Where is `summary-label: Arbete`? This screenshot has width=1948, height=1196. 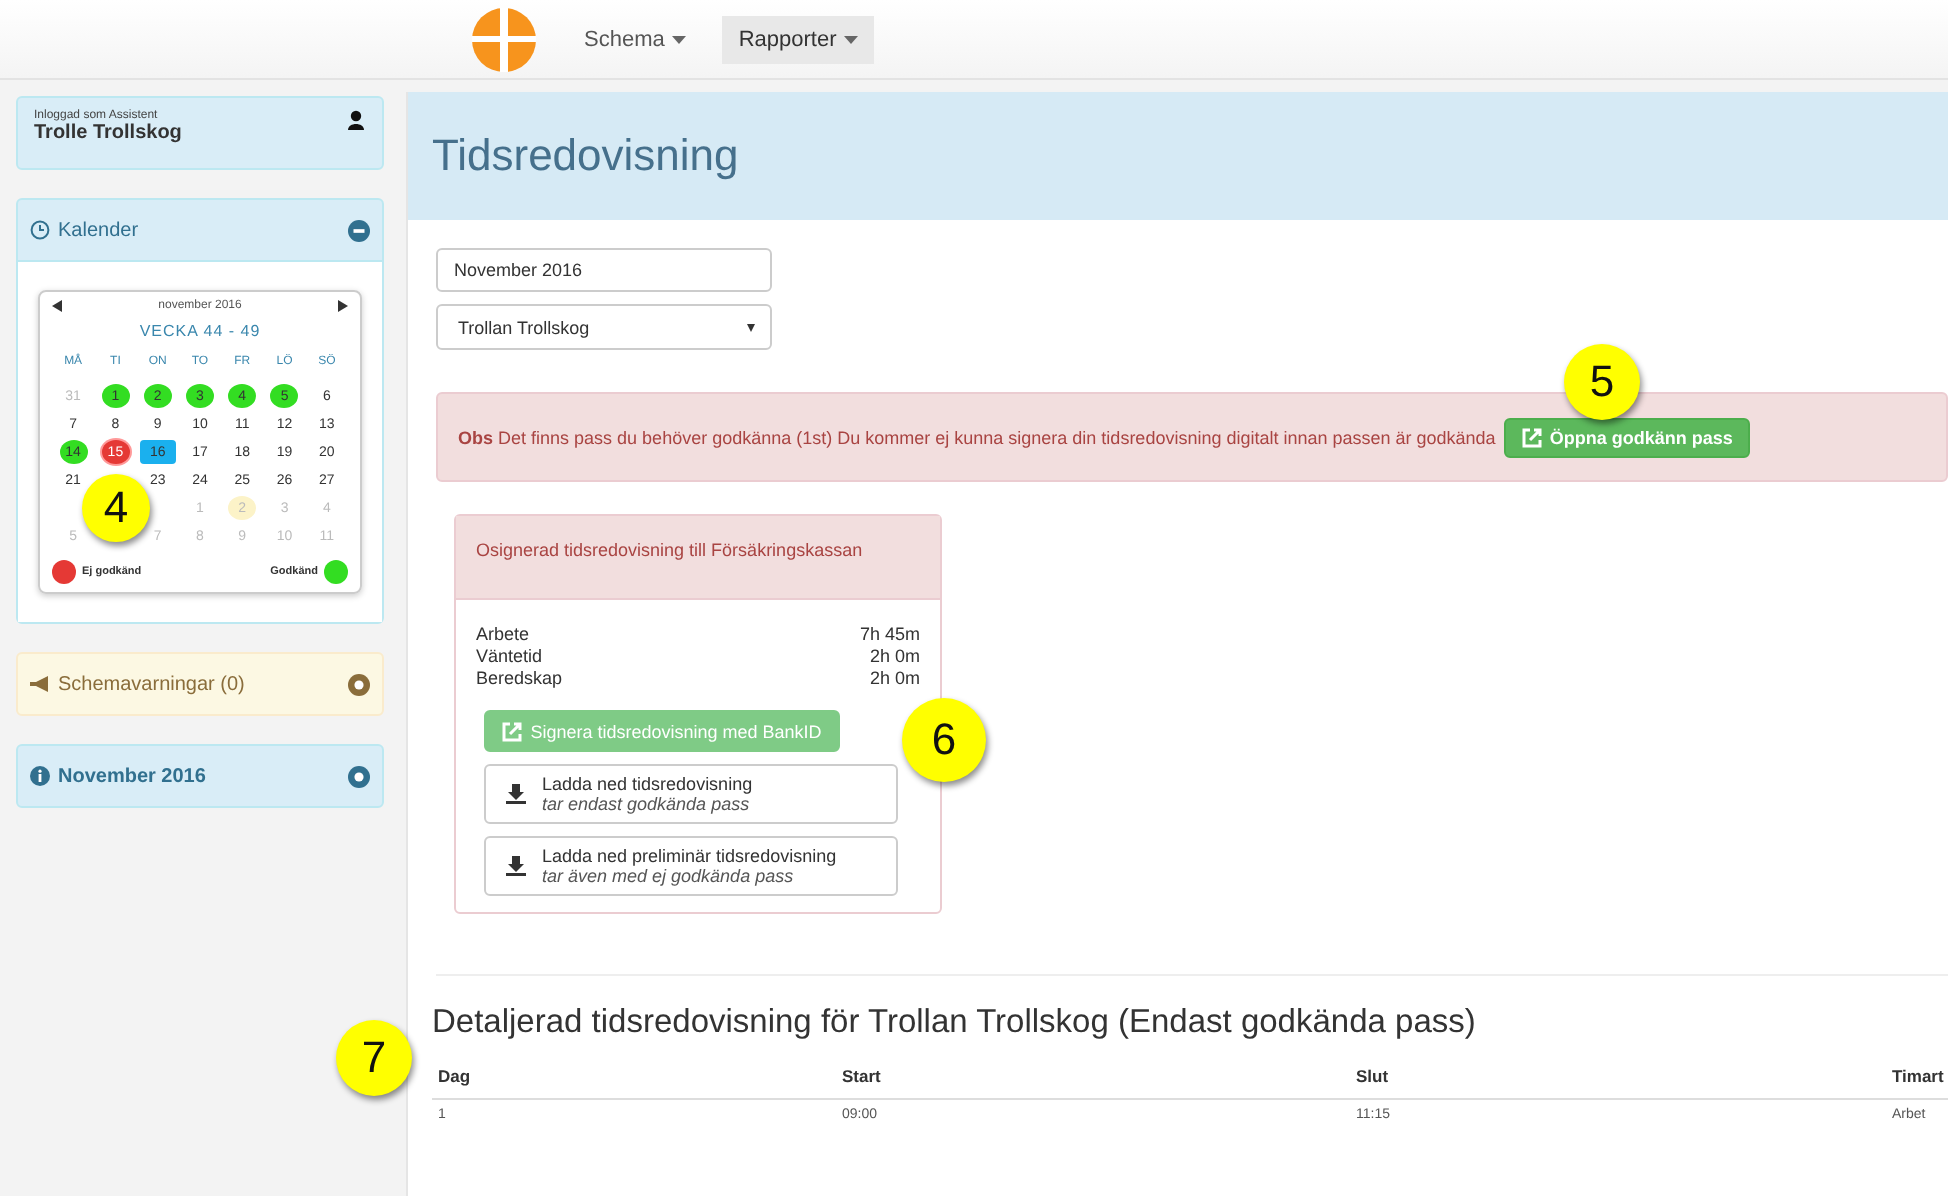 summary-label: Arbete is located at coordinates (503, 635).